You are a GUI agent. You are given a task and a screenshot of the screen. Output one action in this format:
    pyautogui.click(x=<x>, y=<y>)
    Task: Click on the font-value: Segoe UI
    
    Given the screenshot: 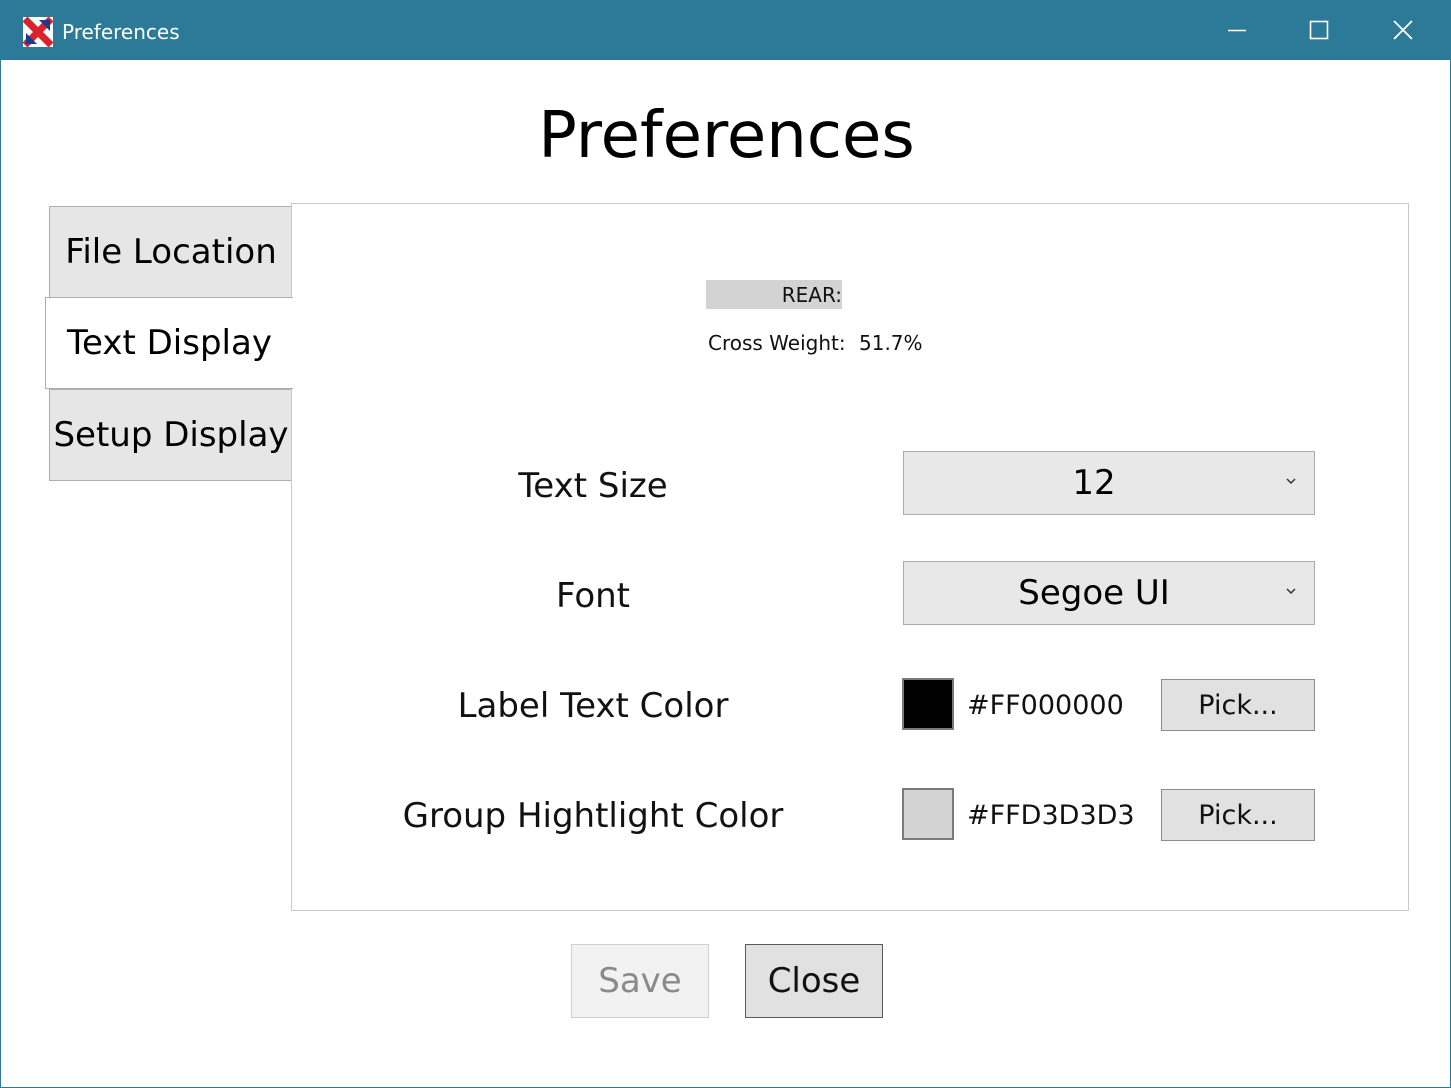 What is the action you would take?
    pyautogui.click(x=1094, y=593)
    